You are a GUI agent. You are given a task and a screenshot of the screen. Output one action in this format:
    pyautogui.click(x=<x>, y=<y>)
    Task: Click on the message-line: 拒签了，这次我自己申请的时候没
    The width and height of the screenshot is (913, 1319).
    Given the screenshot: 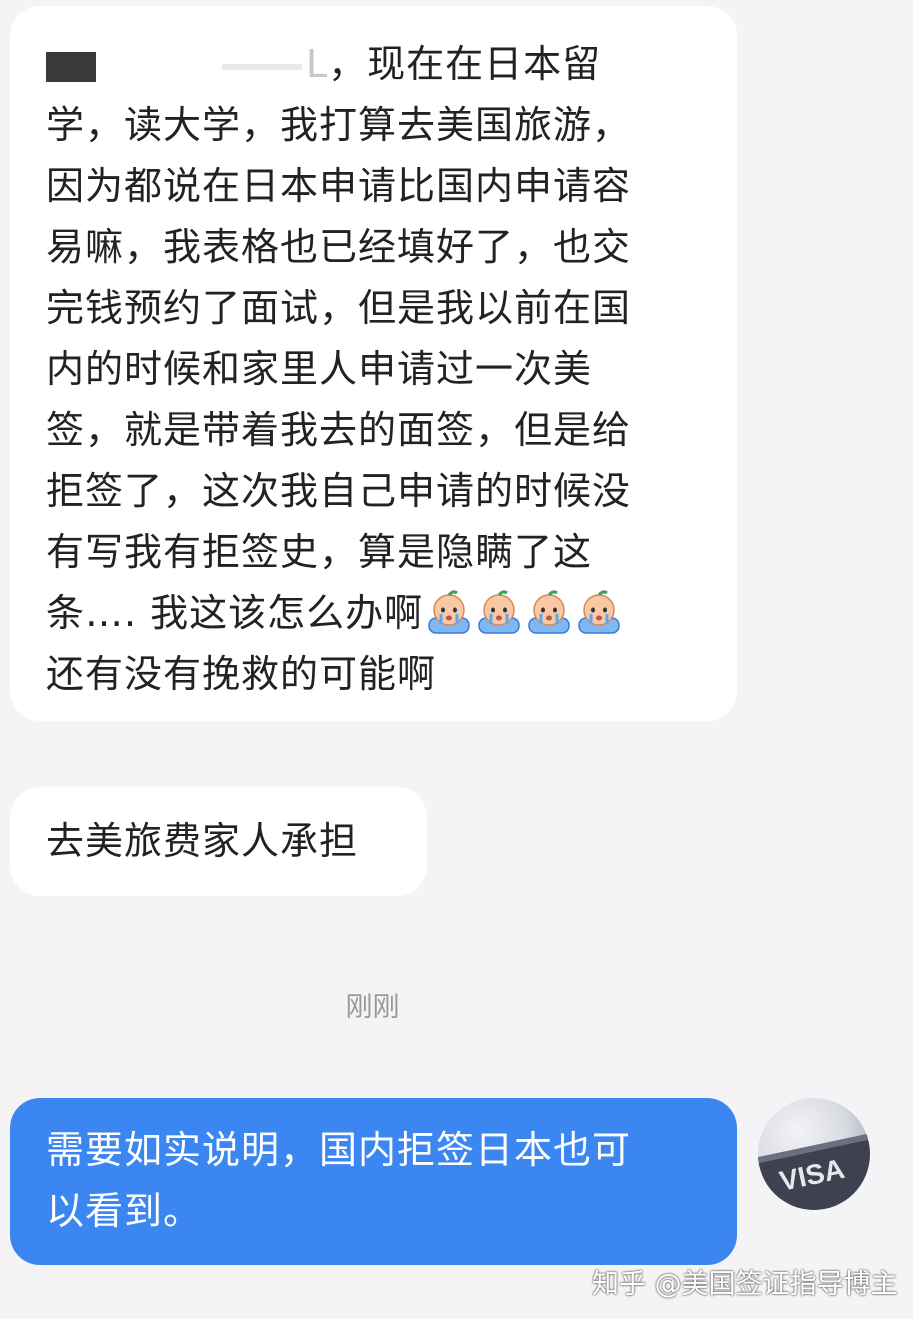 What is the action you would take?
    pyautogui.click(x=339, y=491)
    